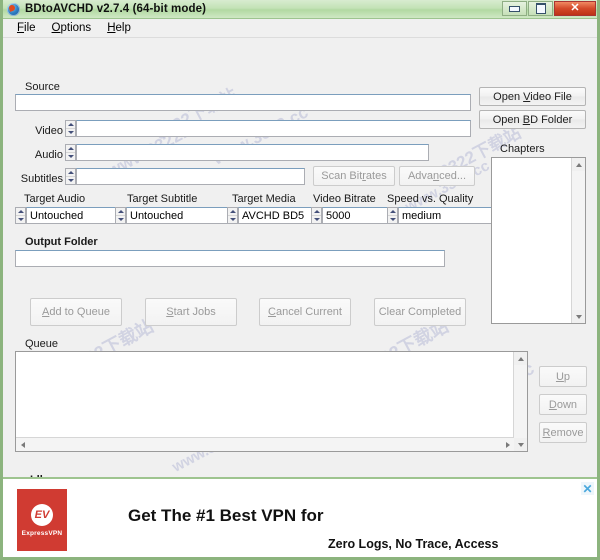 This screenshot has width=600, height=560. I want to click on scan-bitrates-button: Scan Bitrates, so click(354, 176).